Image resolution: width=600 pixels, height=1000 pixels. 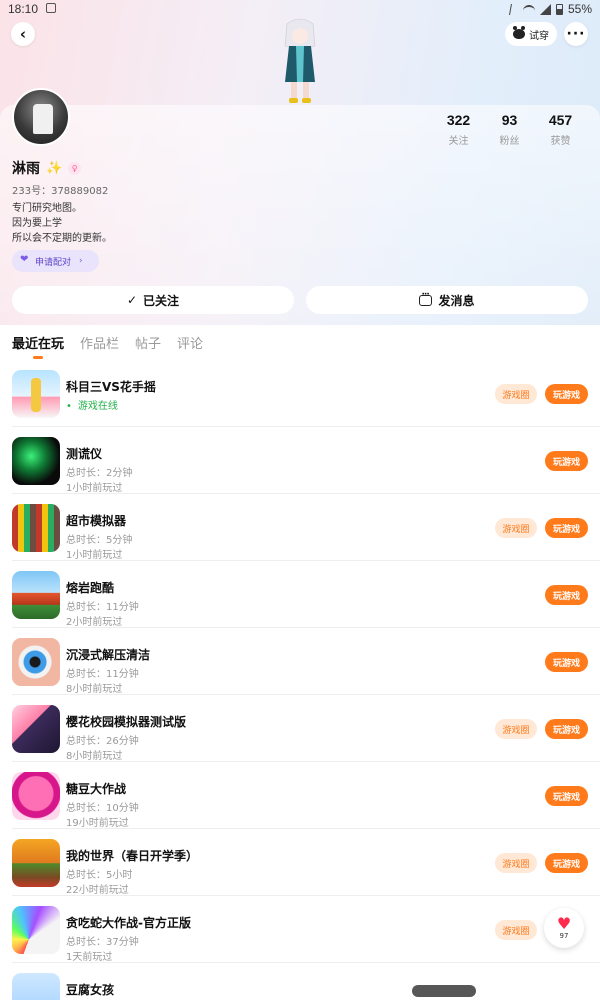 What do you see at coordinates (509, 141) in the screenshot?
I see `stat-label: 粉丝` at bounding box center [509, 141].